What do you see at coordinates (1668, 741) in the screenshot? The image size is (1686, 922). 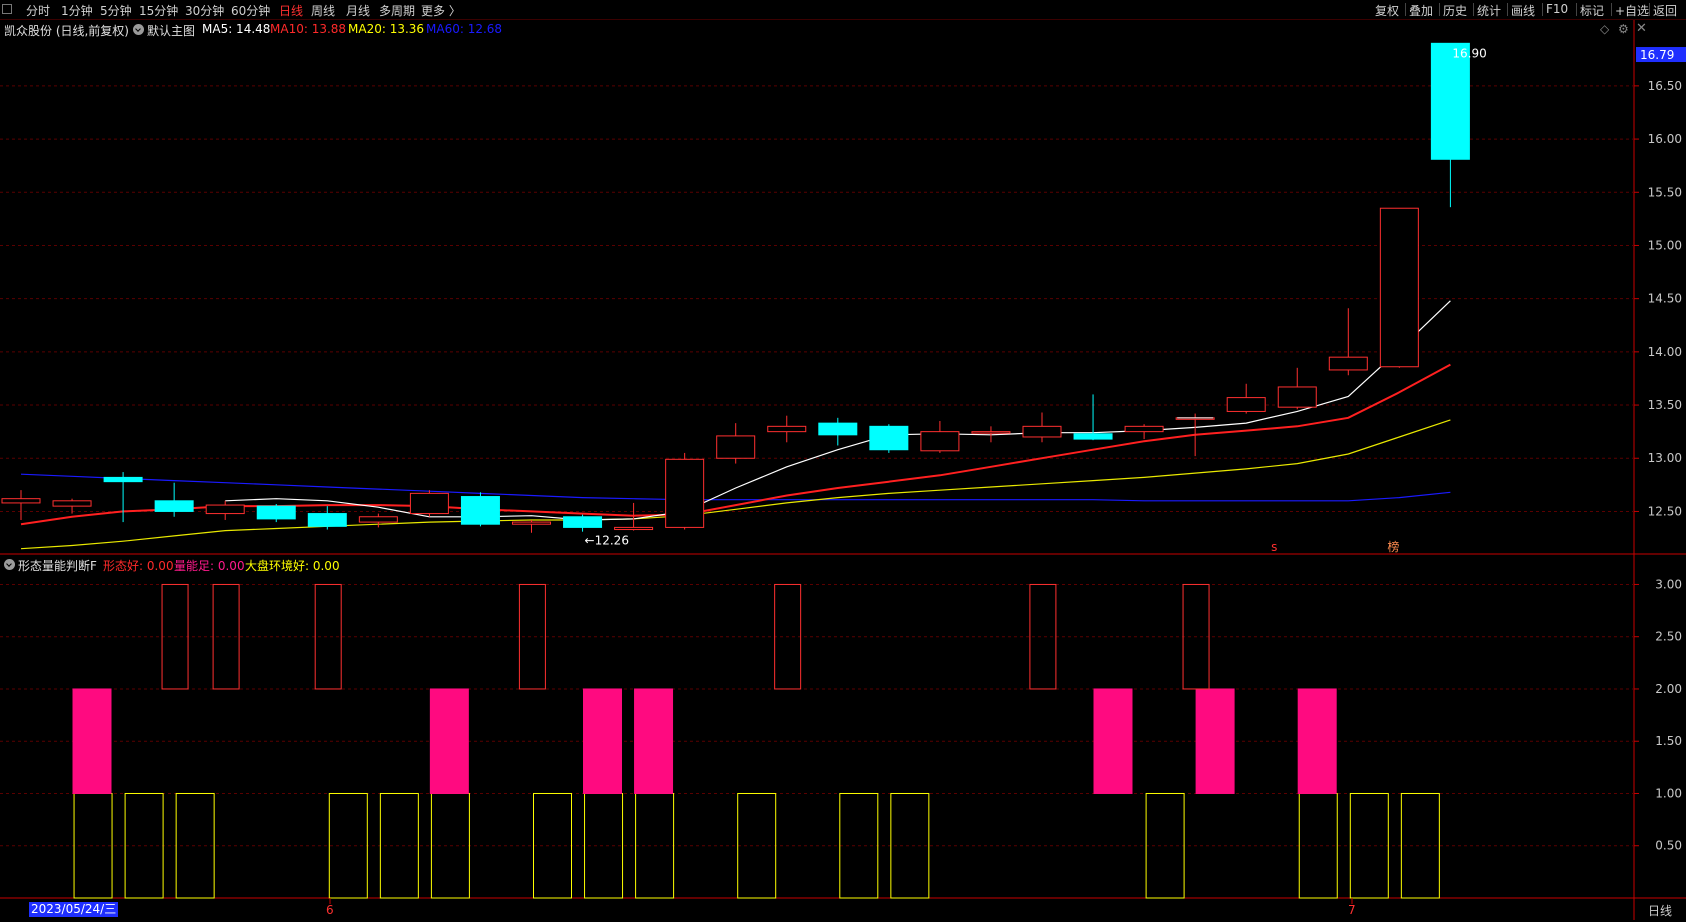 I see `sub-y-tick-label: 1.50` at bounding box center [1668, 741].